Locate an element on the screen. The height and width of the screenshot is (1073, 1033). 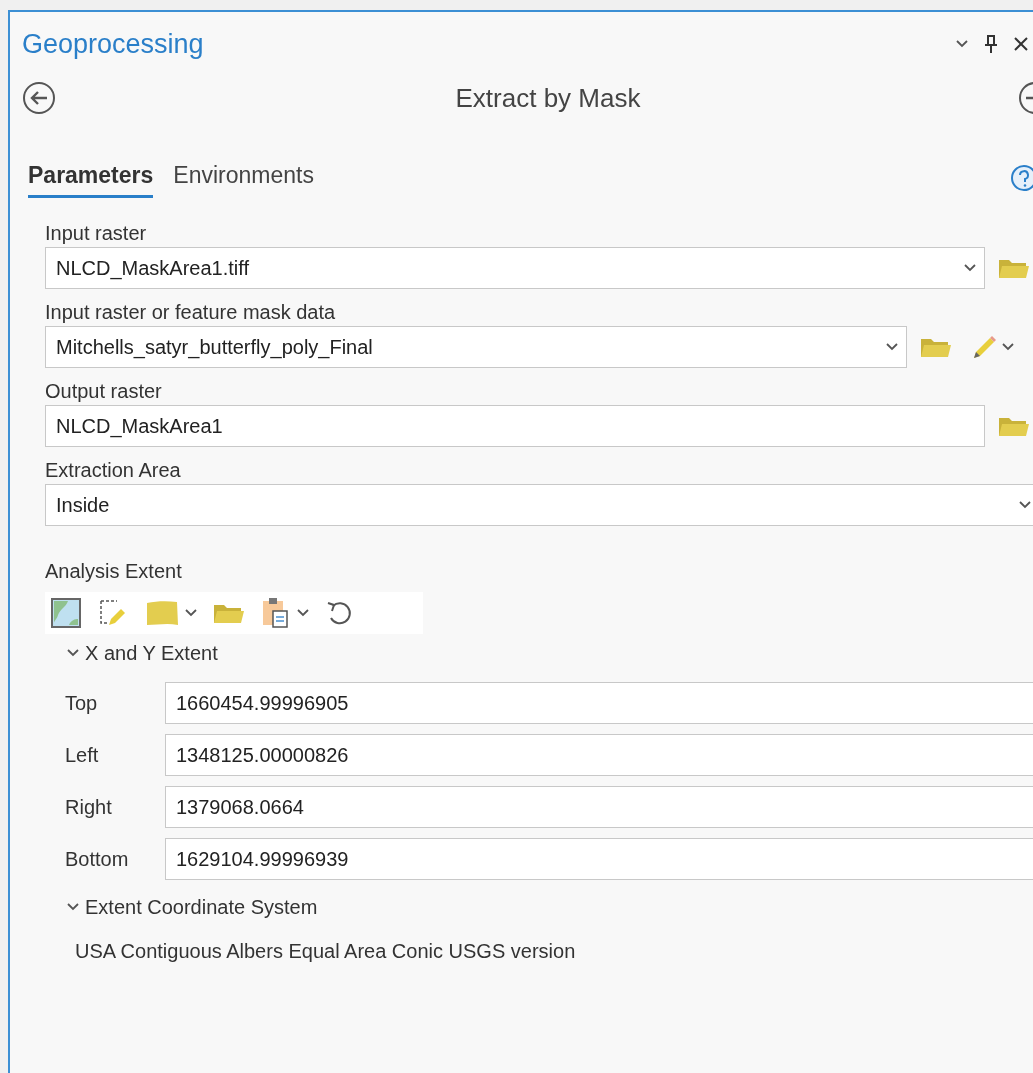
field-label: Input raster or feature mask data is located at coordinates (191, 312).